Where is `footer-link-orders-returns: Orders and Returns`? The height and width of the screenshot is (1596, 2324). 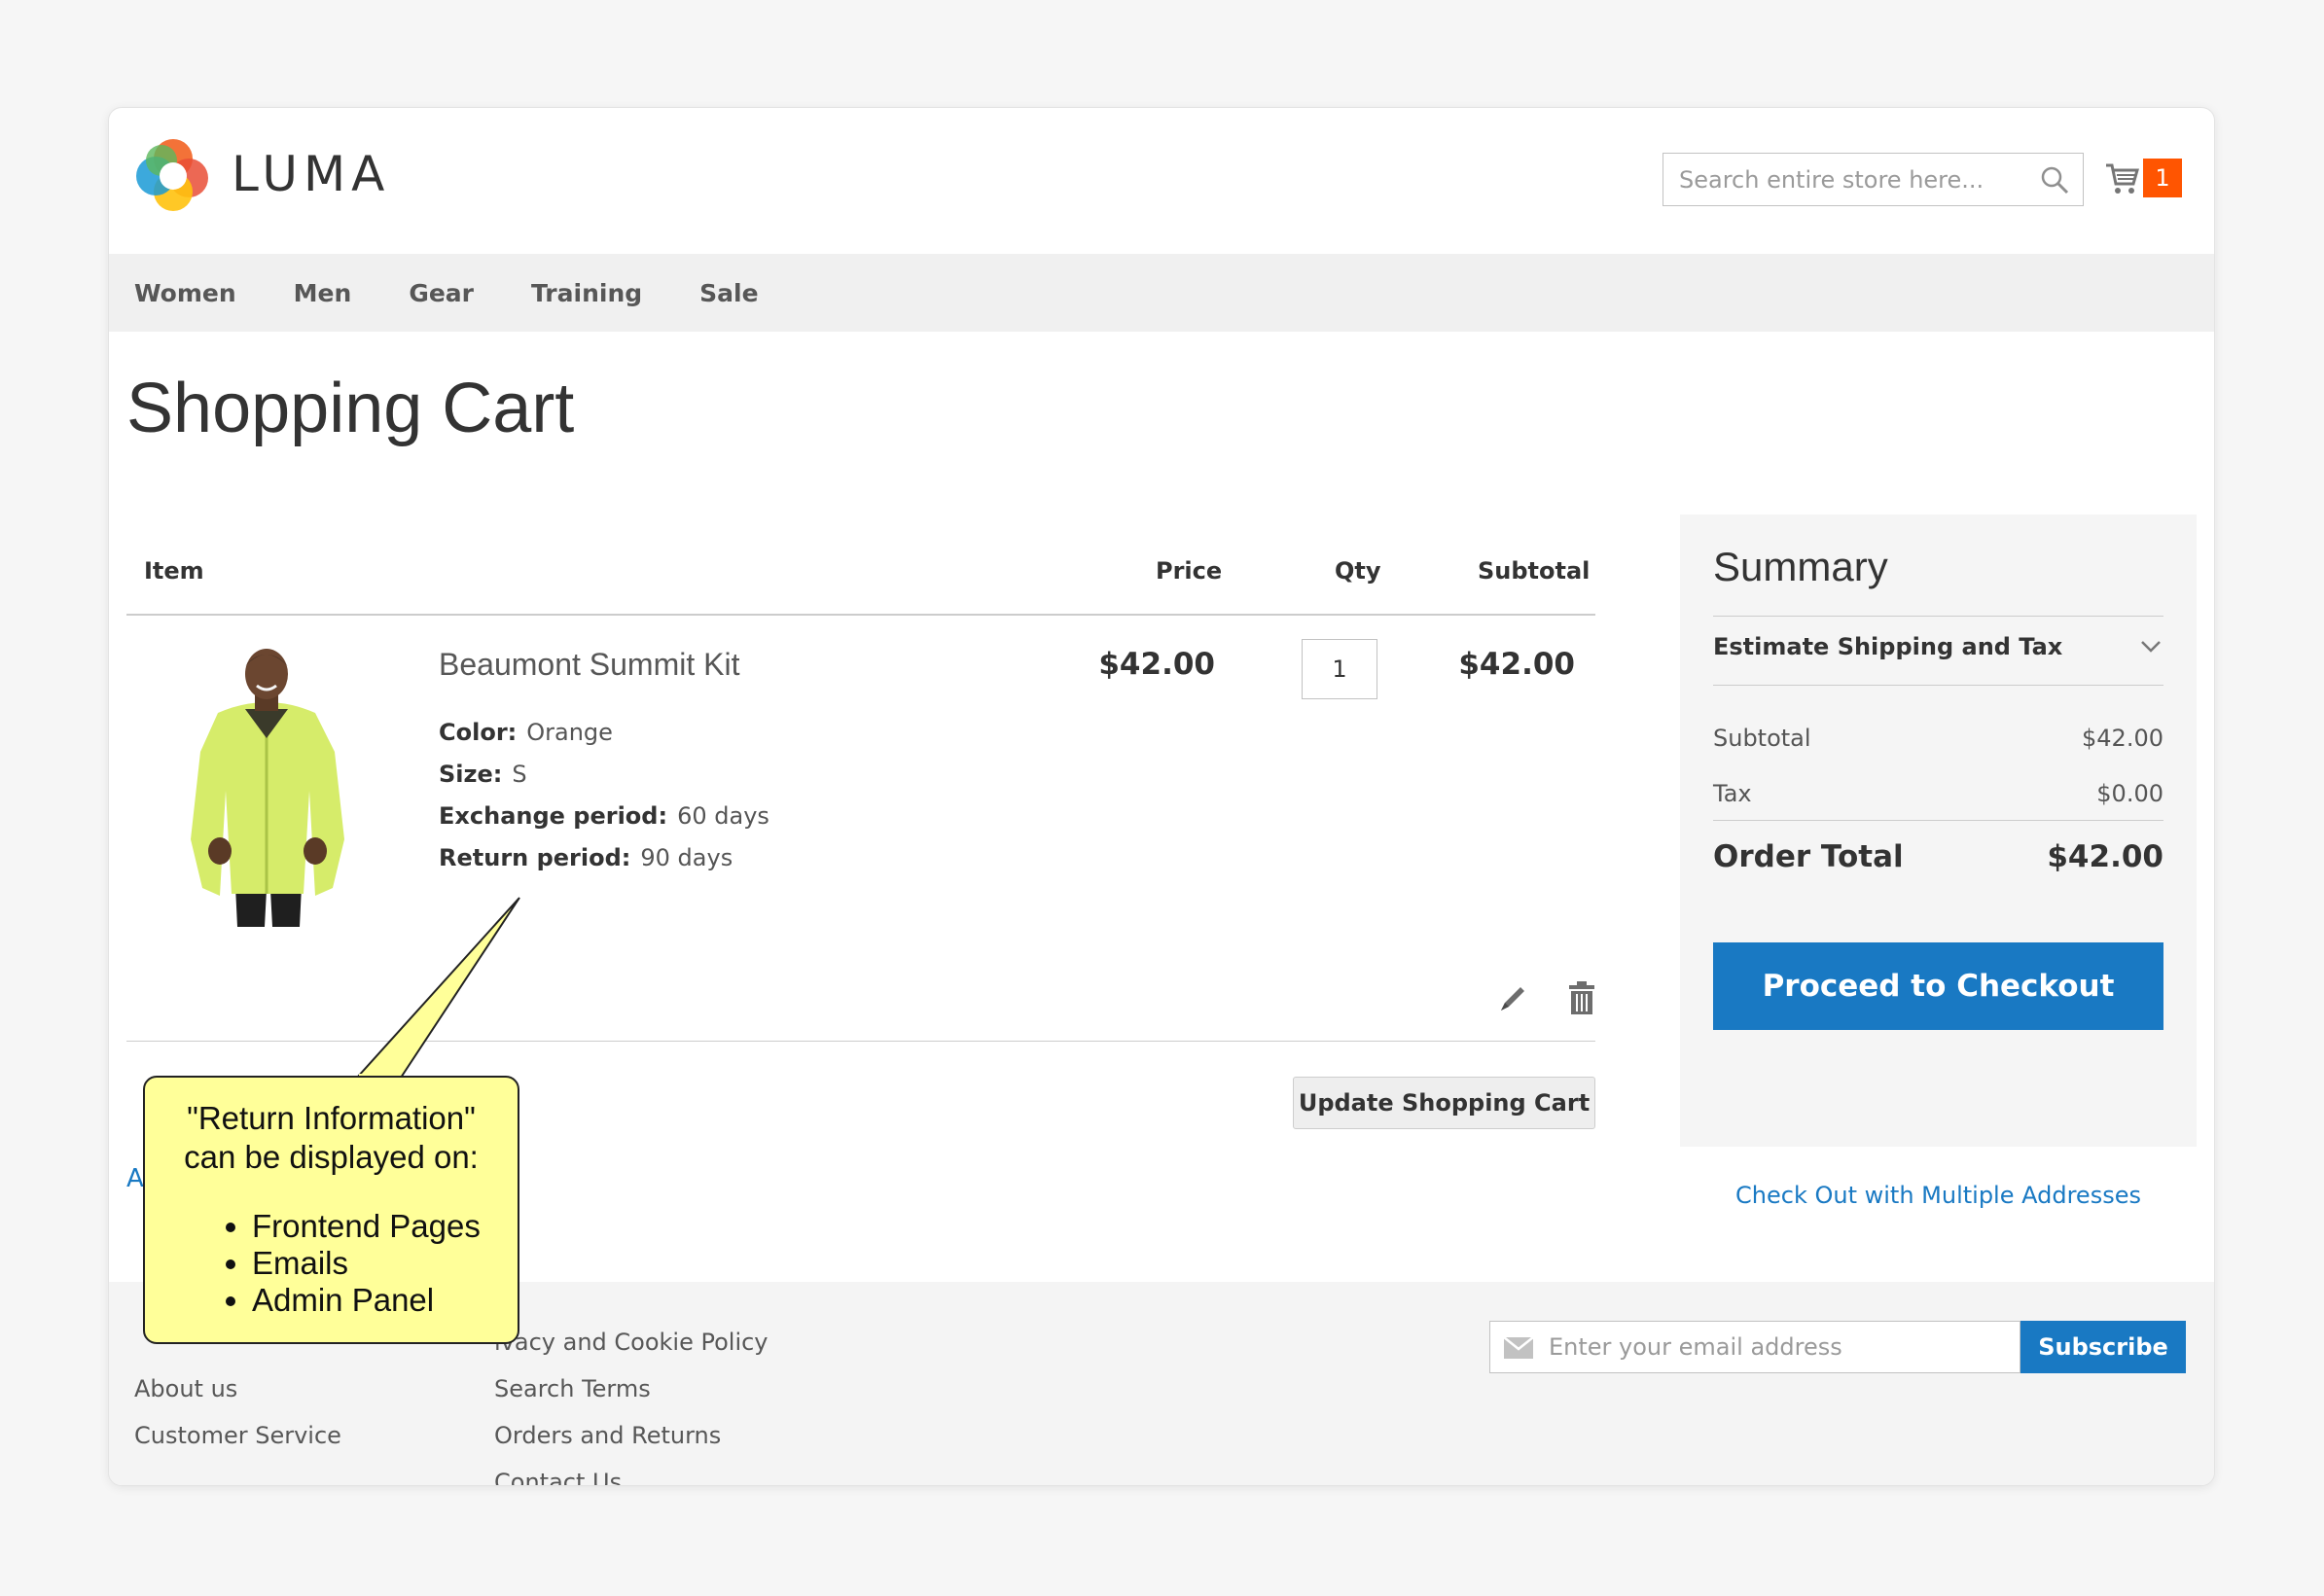
footer-link-orders-returns: Orders and Returns is located at coordinates (607, 1436).